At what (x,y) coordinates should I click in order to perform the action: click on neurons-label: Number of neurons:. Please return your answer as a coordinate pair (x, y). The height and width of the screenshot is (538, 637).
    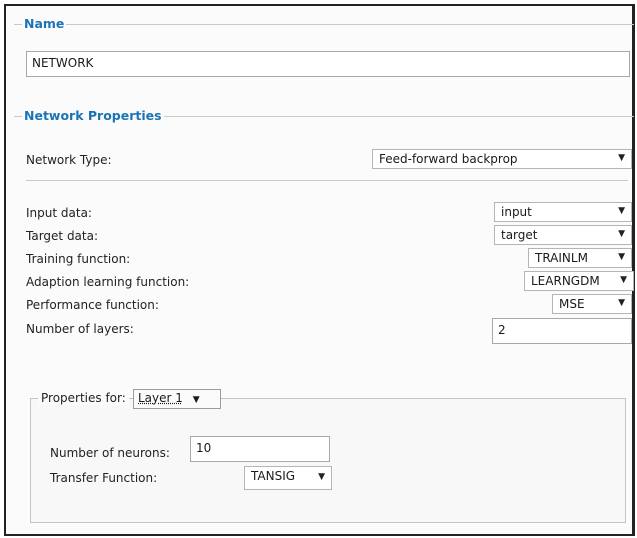
    Looking at the image, I should click on (110, 453).